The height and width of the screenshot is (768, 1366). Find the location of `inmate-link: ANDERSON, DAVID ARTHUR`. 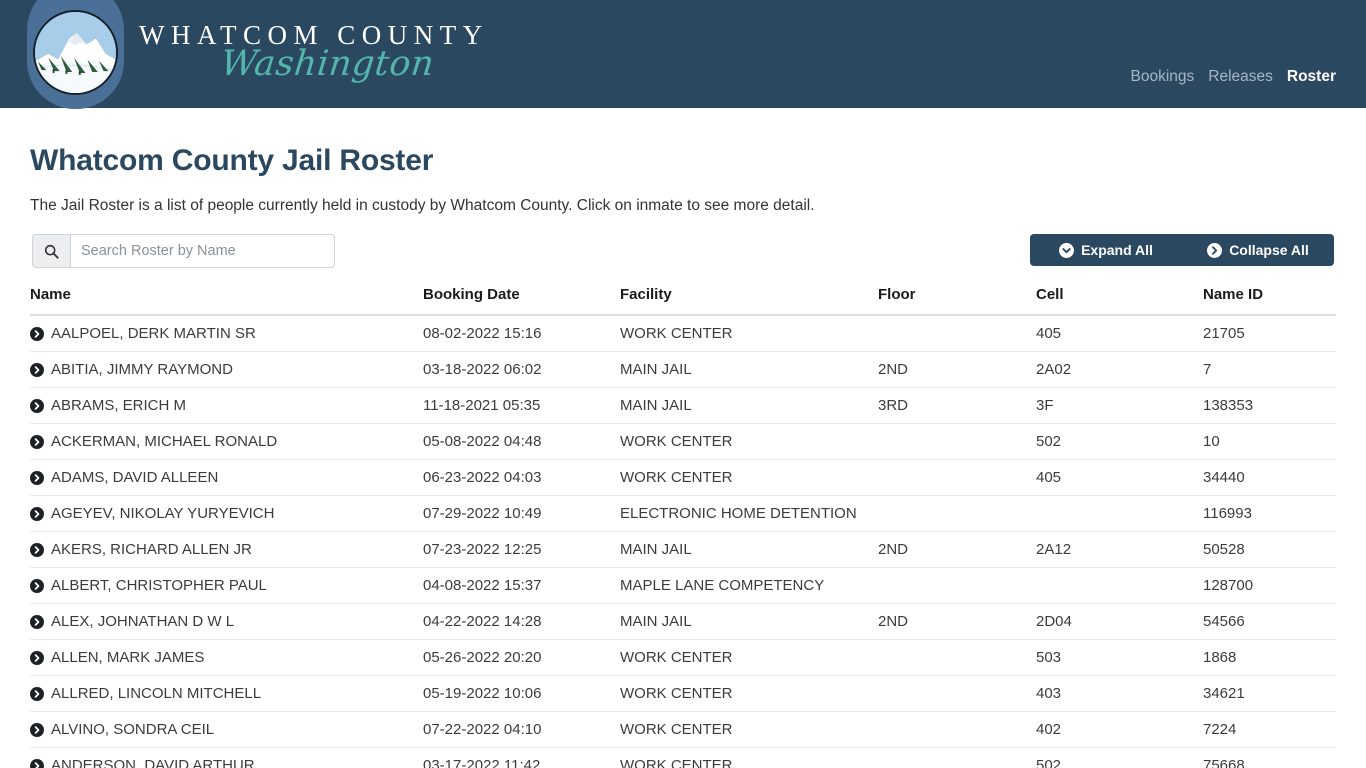

inmate-link: ANDERSON, DAVID ARTHUR is located at coordinates (226, 762).